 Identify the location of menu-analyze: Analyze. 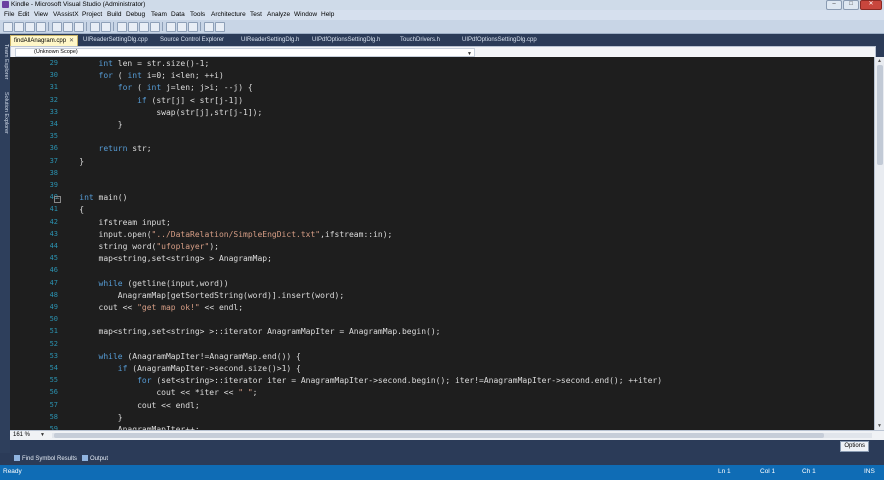
(278, 14).